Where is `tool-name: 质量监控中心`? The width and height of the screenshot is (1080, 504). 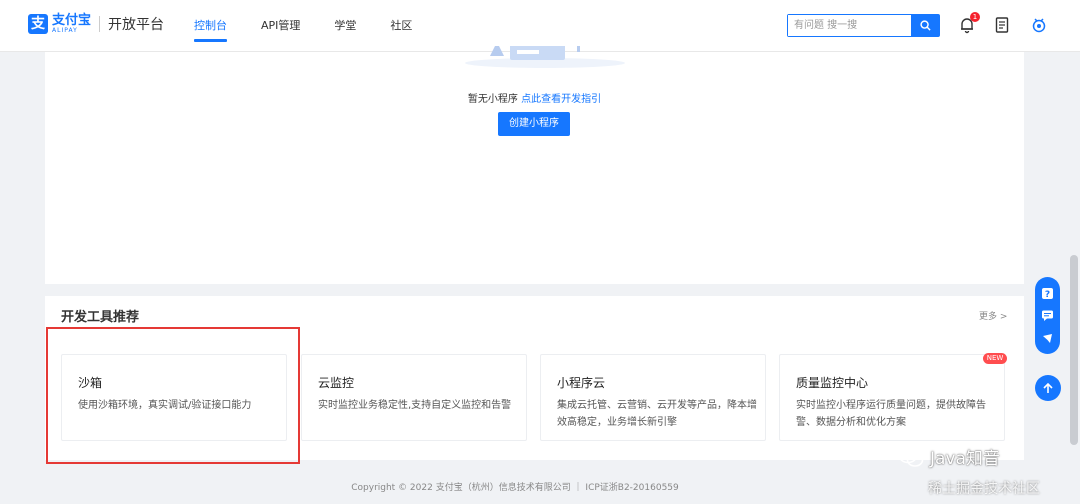
tool-name: 质量监控中心 is located at coordinates (832, 383).